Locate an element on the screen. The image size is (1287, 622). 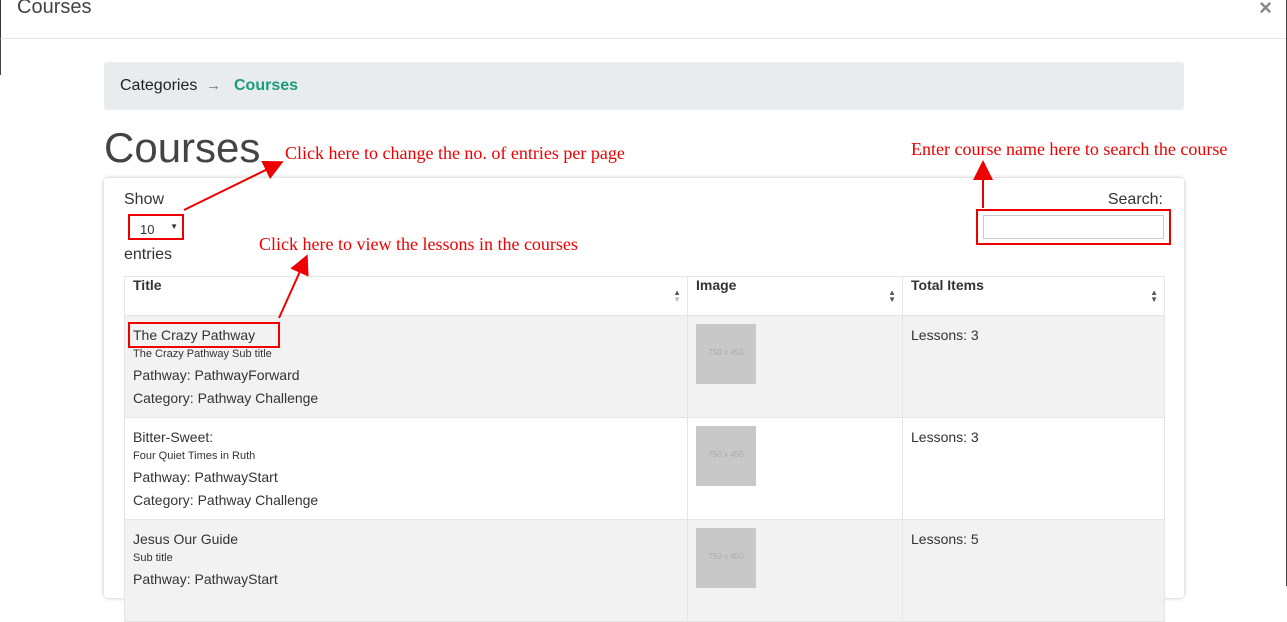
column-header-label: Image is located at coordinates (716, 285).